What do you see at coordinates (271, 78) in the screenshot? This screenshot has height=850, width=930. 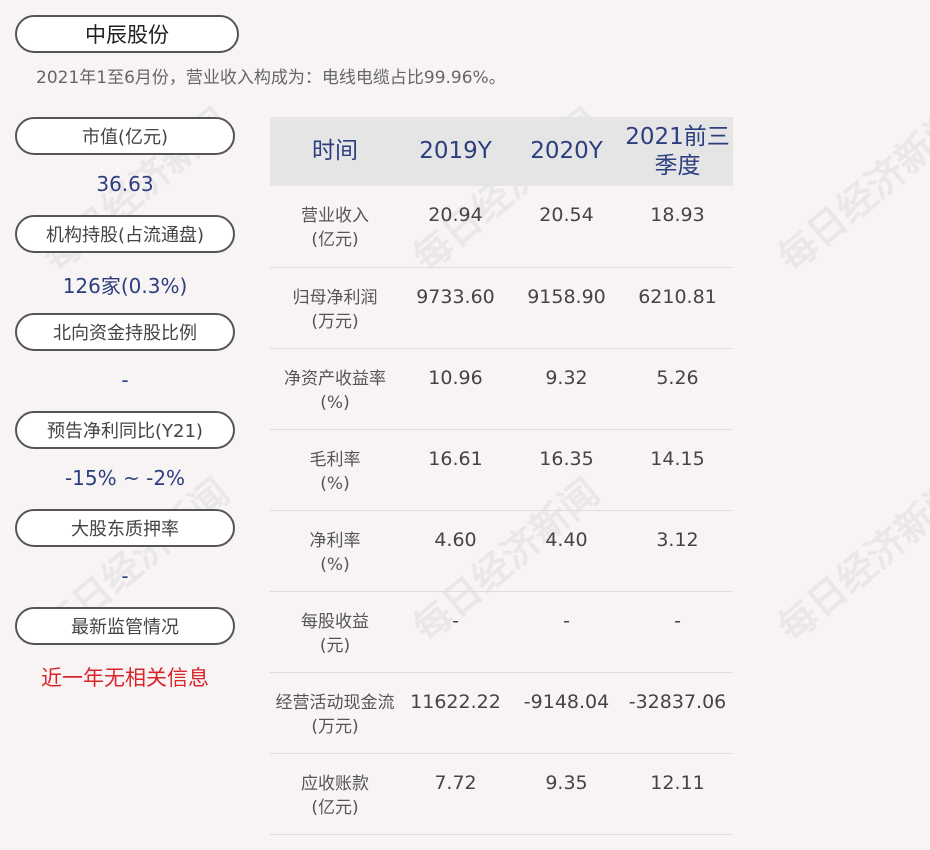 I see `revenue-composition-note: 2021年1至6月份，营业收入构成为：电线电缆占比99.96%。` at bounding box center [271, 78].